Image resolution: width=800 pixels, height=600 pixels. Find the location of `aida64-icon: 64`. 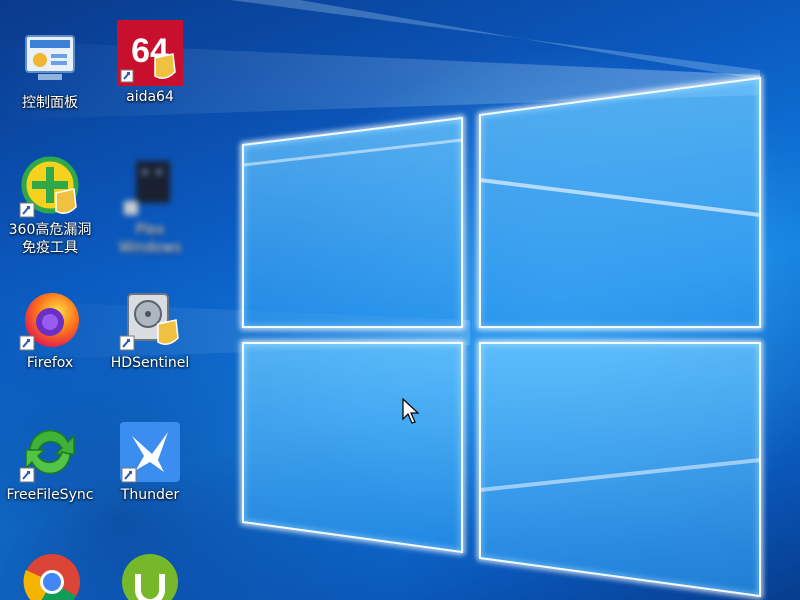

aida64-icon: 64 is located at coordinates (150, 53).